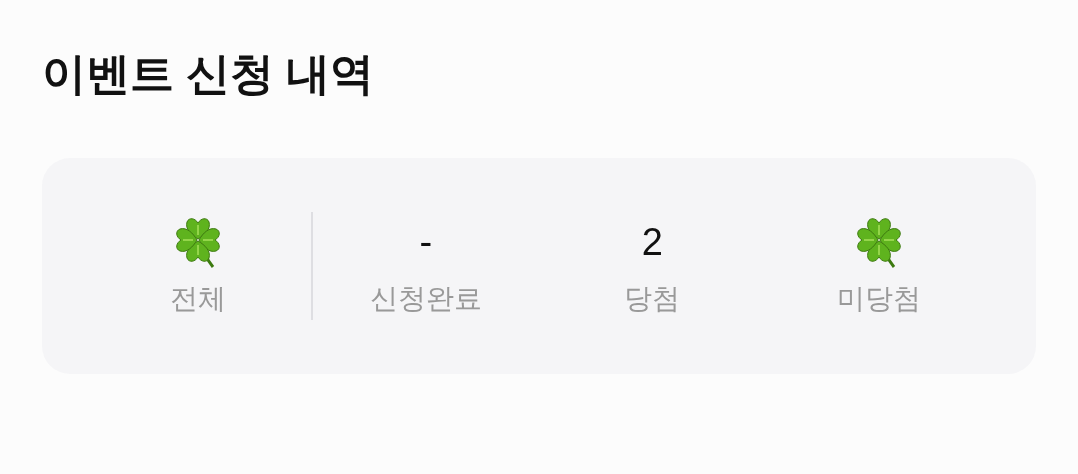 The image size is (1078, 474). Describe the element at coordinates (426, 242) in the screenshot. I see `stat-value: -` at that location.